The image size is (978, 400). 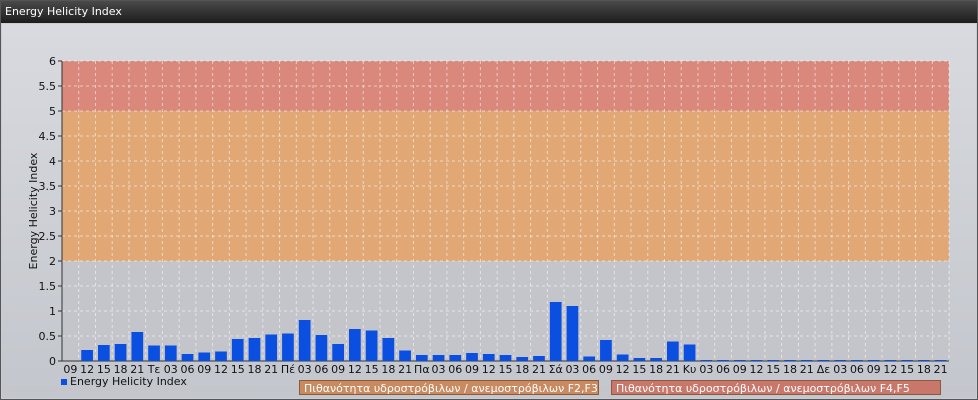 What do you see at coordinates (48, 86) in the screenshot?
I see `y-tick-label: 5.5` at bounding box center [48, 86].